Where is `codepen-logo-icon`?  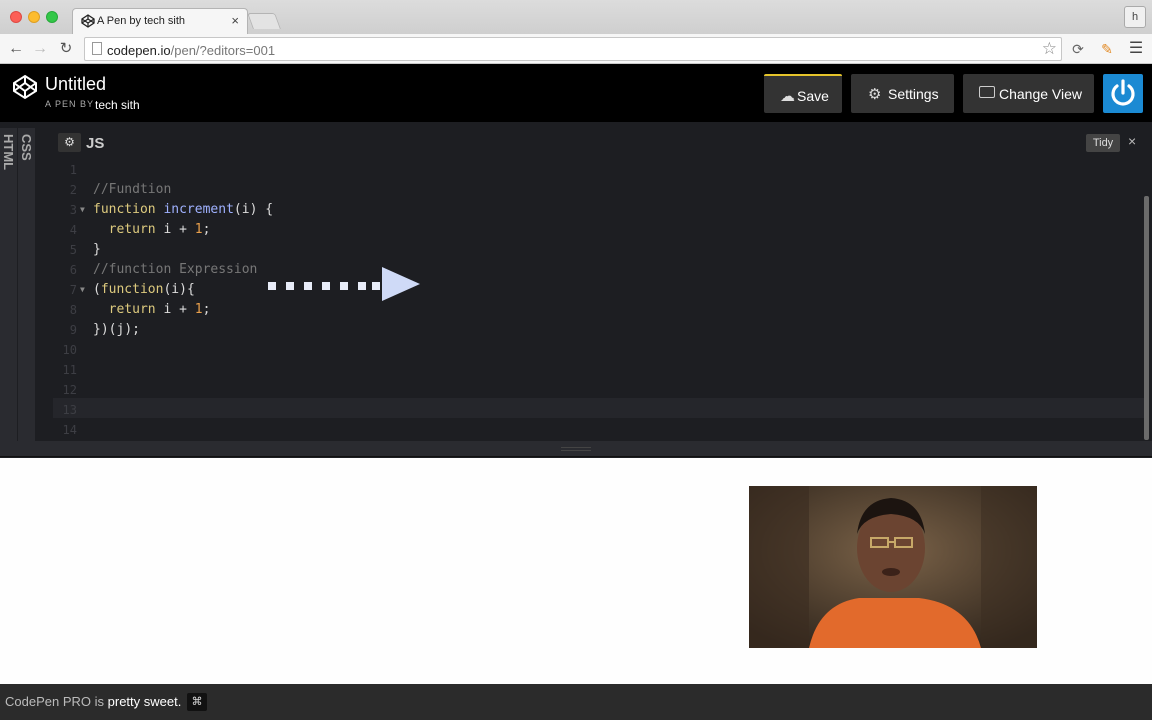 codepen-logo-icon is located at coordinates (25, 87).